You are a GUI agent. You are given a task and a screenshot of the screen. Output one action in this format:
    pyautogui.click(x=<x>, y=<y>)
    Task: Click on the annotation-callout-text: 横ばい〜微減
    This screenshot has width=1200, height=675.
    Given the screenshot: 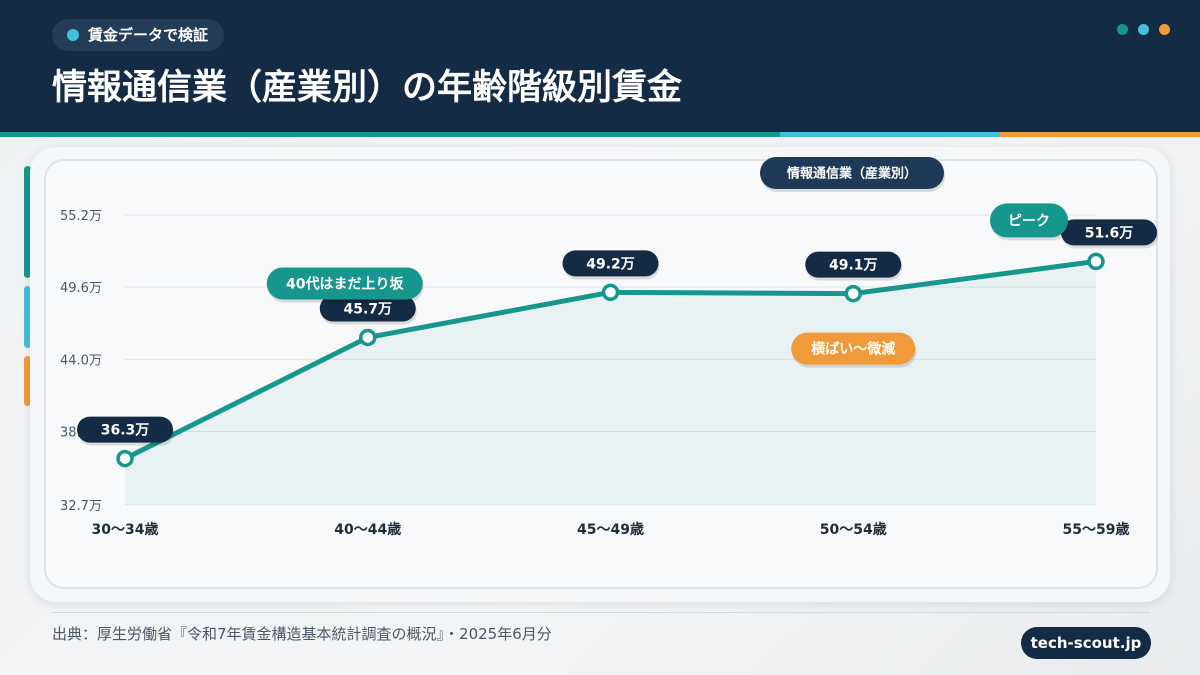 What is the action you would take?
    pyautogui.click(x=853, y=349)
    